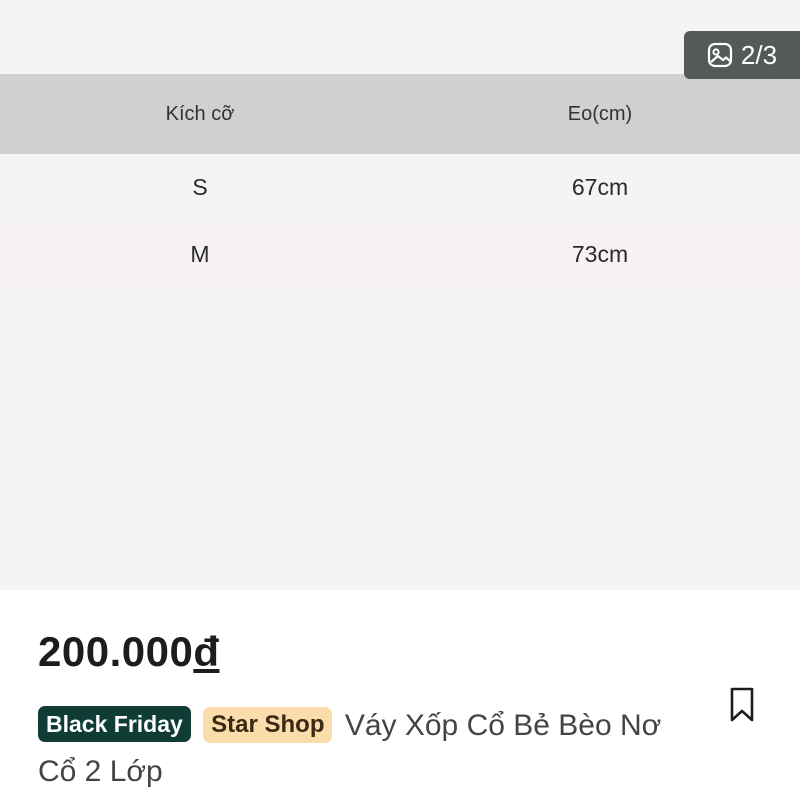 This screenshot has height=800, width=800. What do you see at coordinates (400, 254) in the screenshot?
I see `table-row: M 73cm` at bounding box center [400, 254].